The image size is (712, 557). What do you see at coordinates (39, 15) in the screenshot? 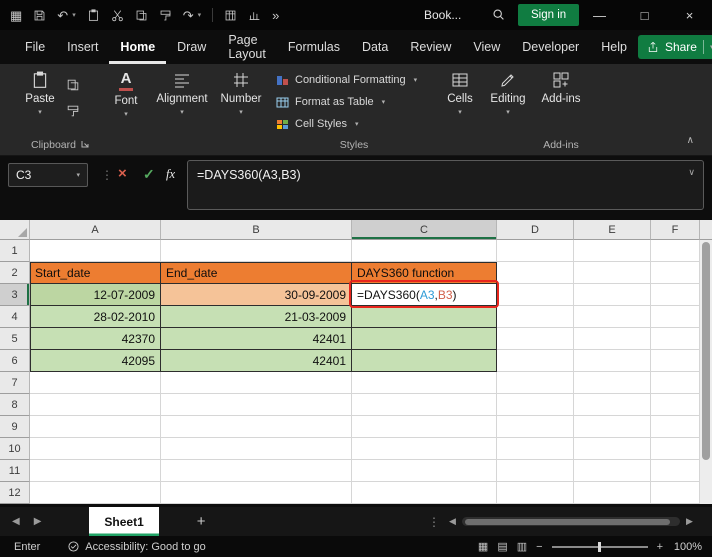
I see `save-icon` at bounding box center [39, 15].